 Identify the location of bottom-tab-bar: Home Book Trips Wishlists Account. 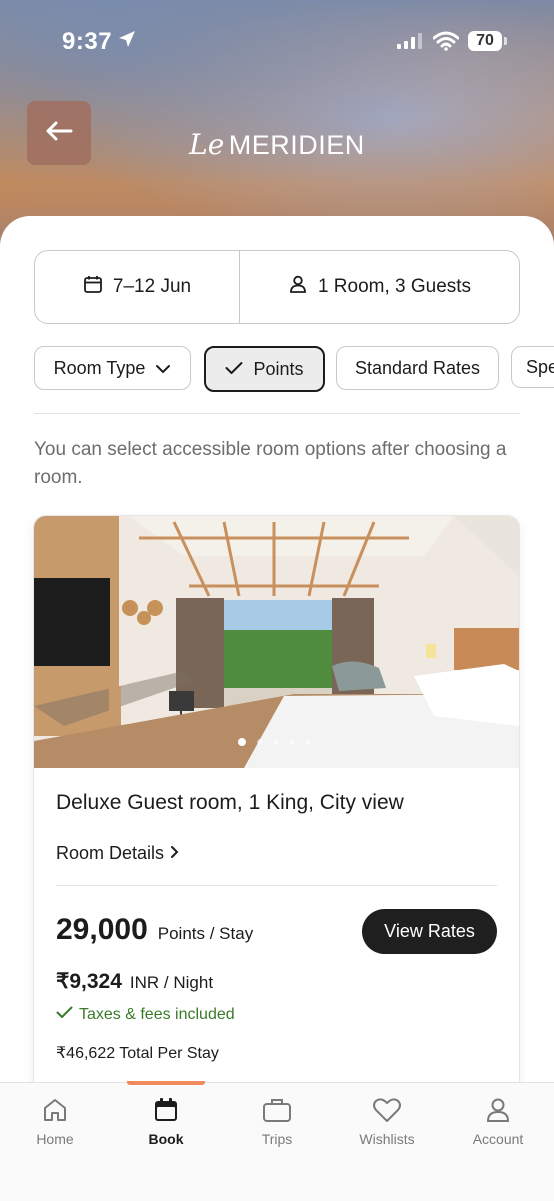
(277, 1141).